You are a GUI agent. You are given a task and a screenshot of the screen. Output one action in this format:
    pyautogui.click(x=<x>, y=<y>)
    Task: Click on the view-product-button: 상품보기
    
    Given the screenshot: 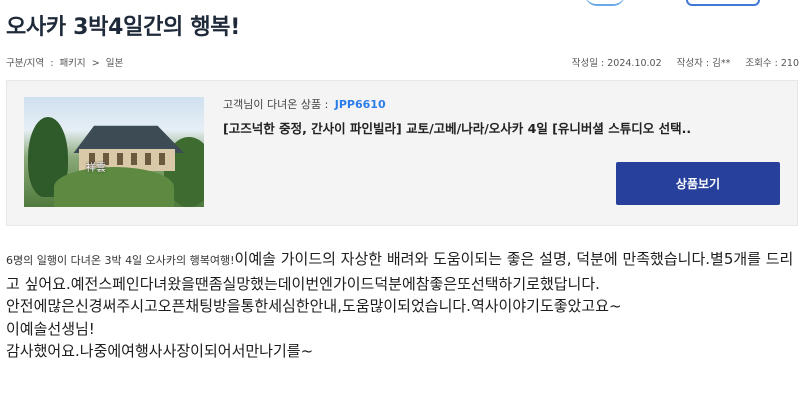 What is the action you would take?
    pyautogui.click(x=698, y=183)
    